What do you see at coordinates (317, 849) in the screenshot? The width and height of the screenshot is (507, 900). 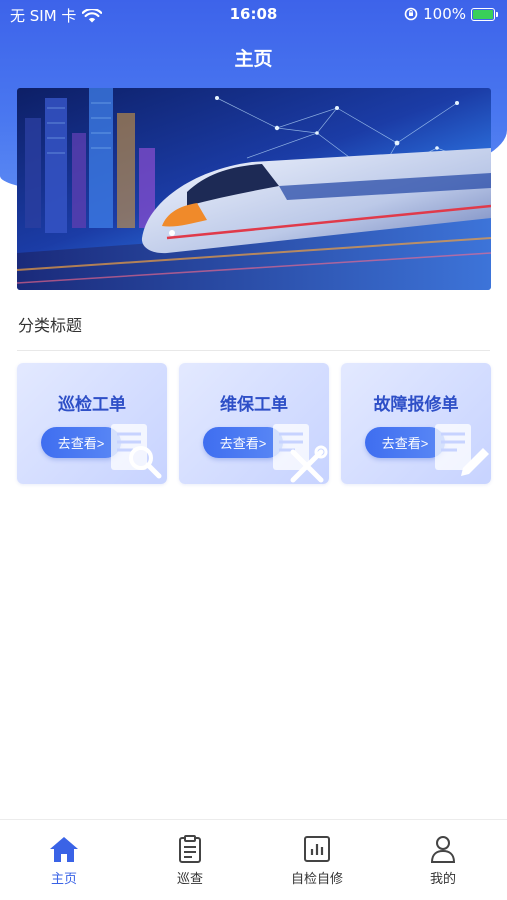 I see `chart-icon` at bounding box center [317, 849].